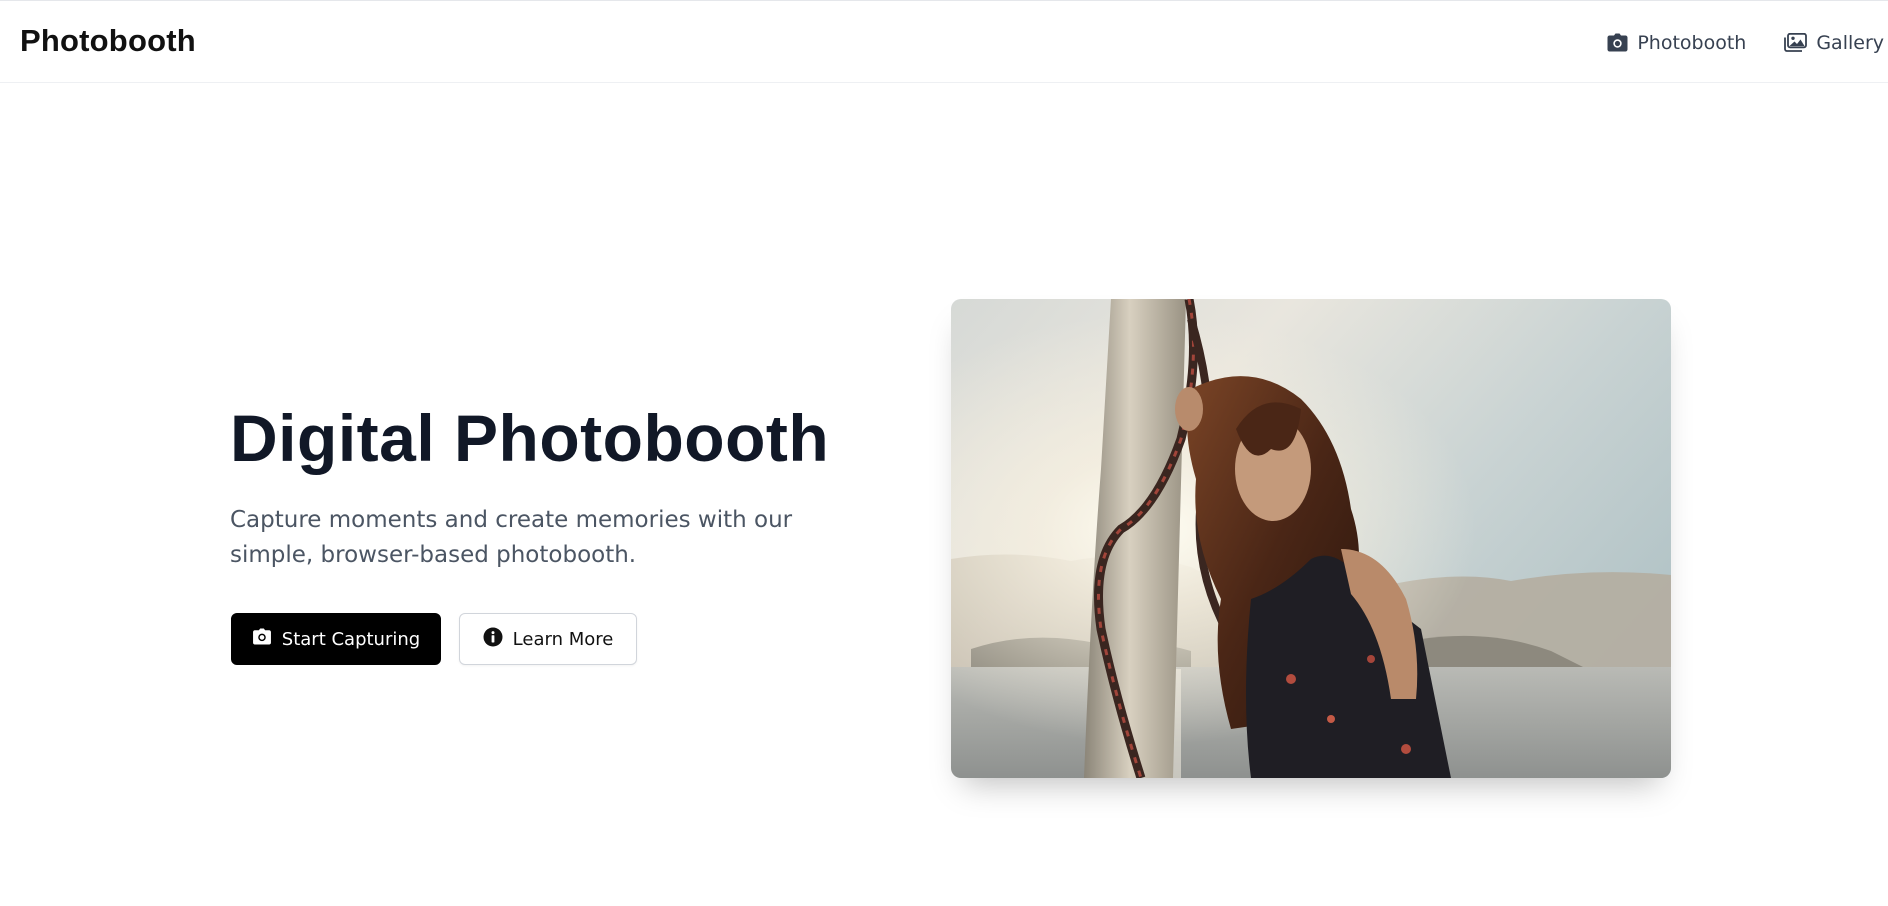  What do you see at coordinates (1850, 42) in the screenshot?
I see `nav-item-label: Gallery` at bounding box center [1850, 42].